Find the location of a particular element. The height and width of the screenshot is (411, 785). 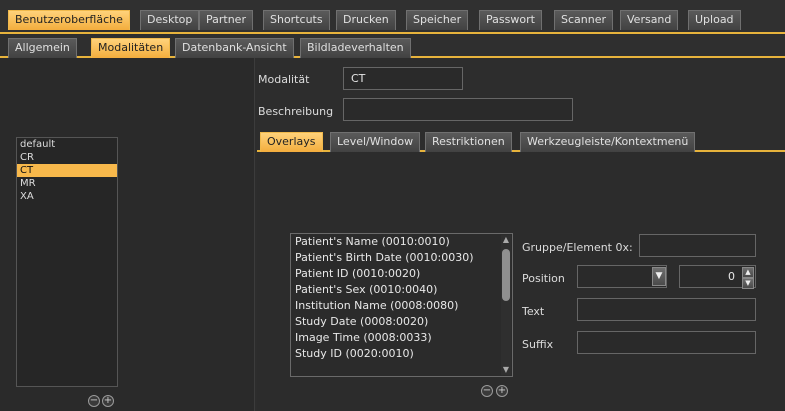

list-item: Study ID (0020:0010) is located at coordinates (401, 354).